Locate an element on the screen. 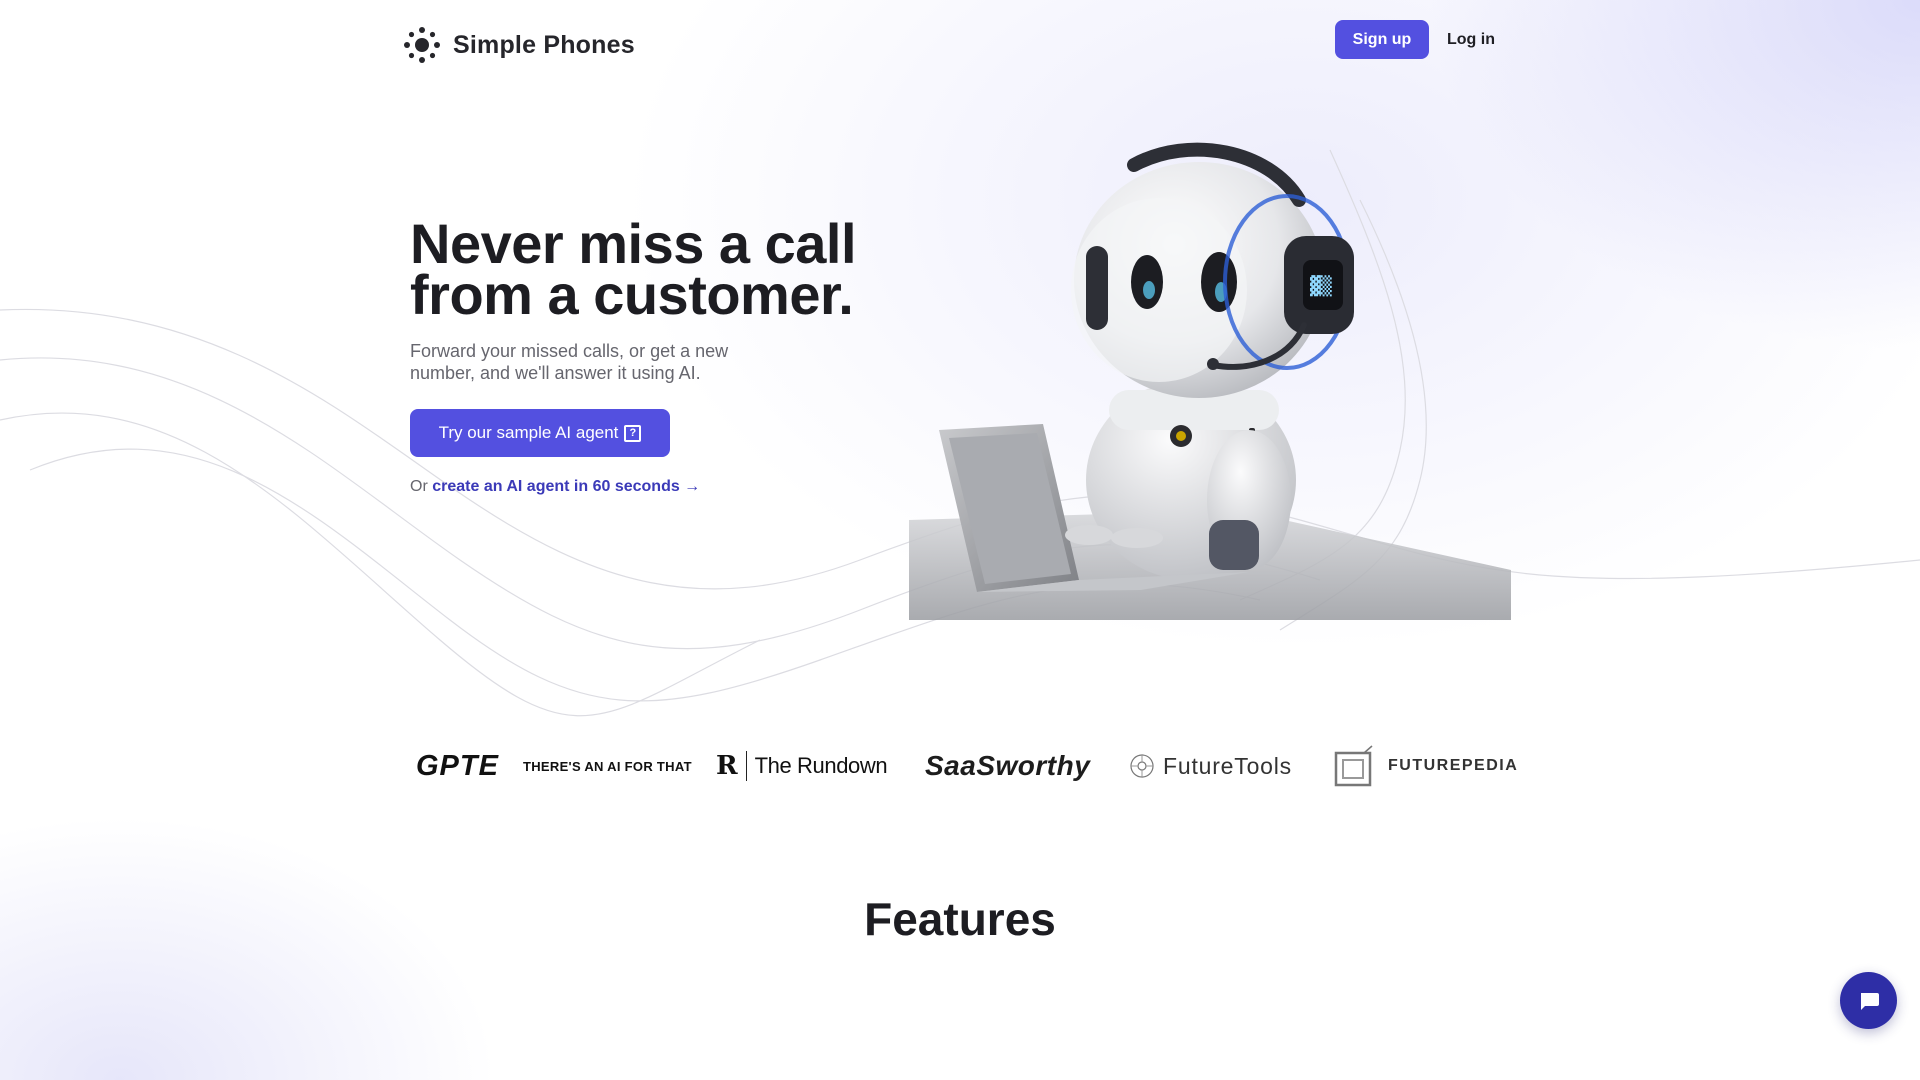 The width and height of the screenshot is (1920, 1080). chat-launcher-button is located at coordinates (1868, 1000).